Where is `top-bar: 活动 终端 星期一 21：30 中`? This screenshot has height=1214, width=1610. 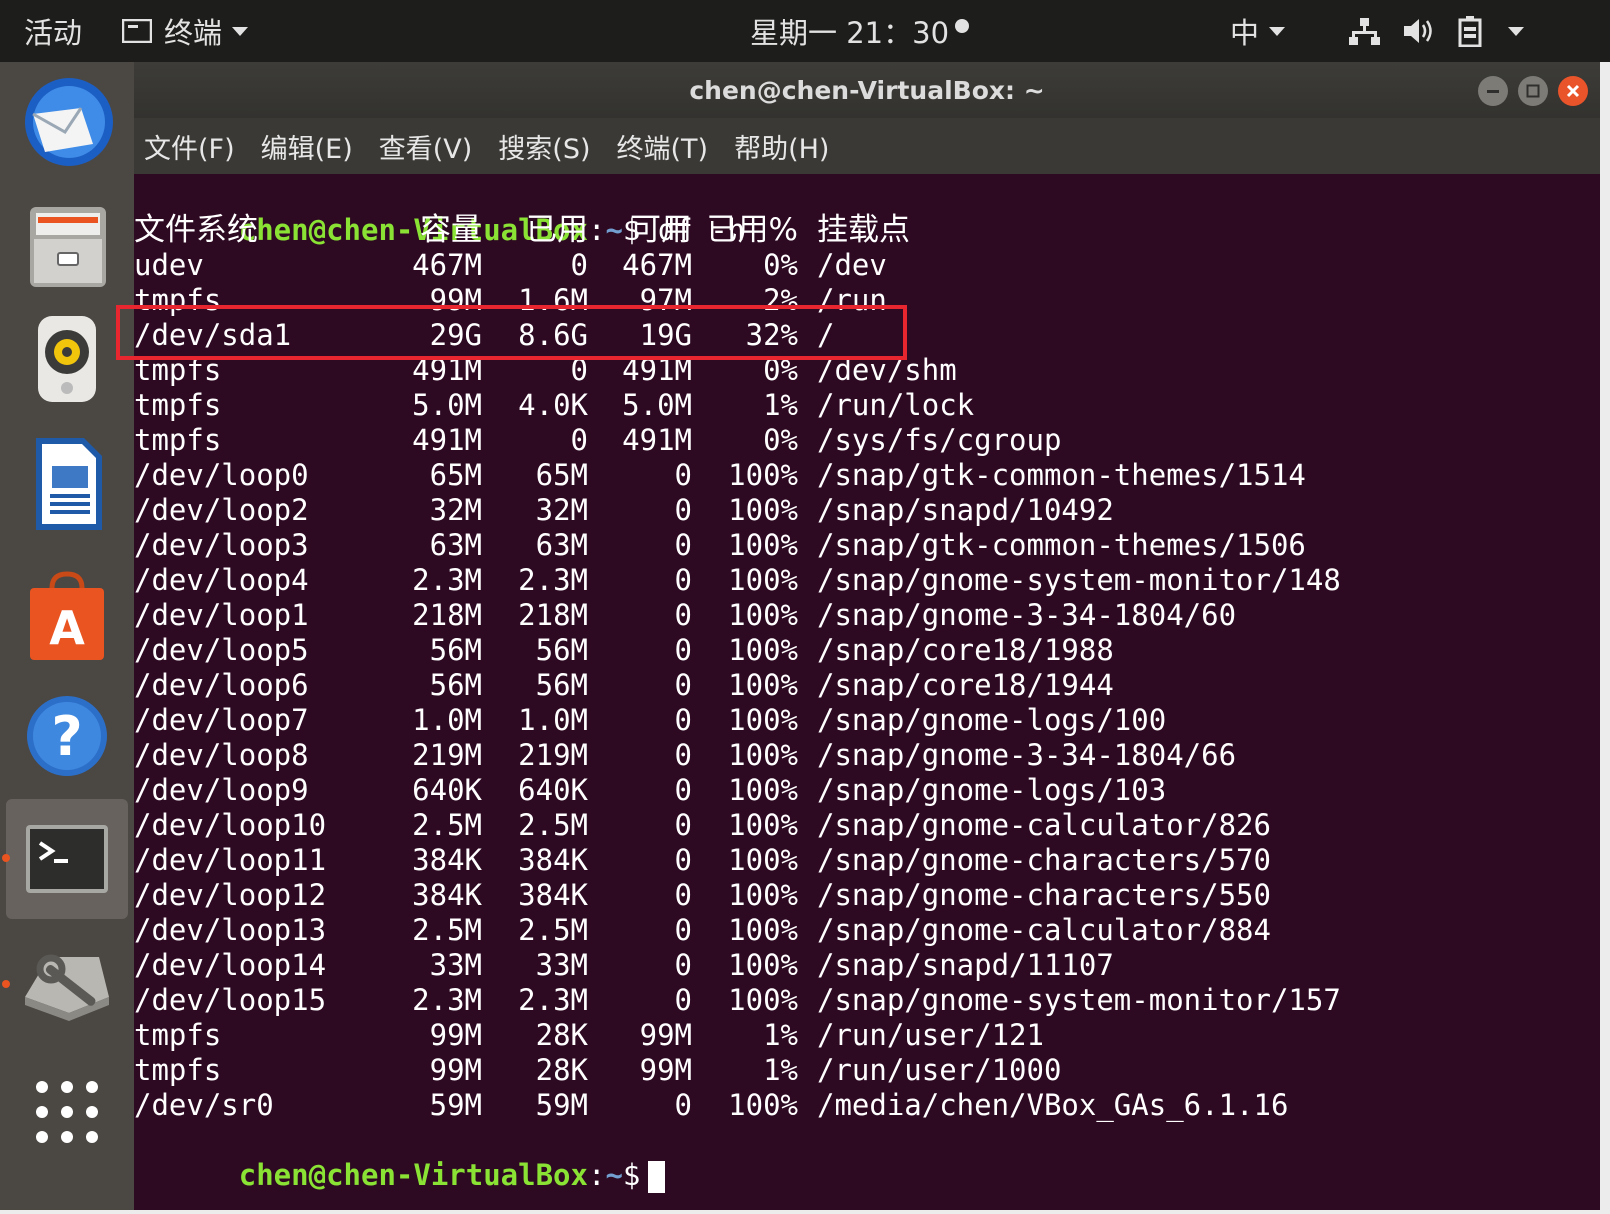
top-bar: 活动 终端 星期一 21：30 中 is located at coordinates (805, 31).